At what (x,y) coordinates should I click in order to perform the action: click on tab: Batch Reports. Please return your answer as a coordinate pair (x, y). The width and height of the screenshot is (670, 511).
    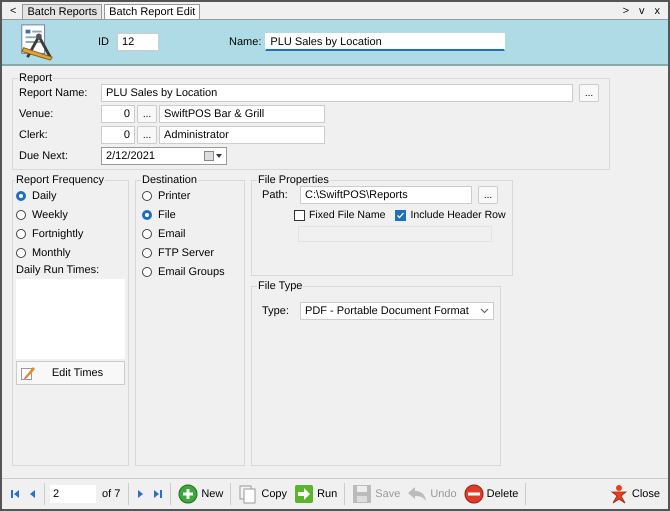
    Looking at the image, I should click on (62, 11).